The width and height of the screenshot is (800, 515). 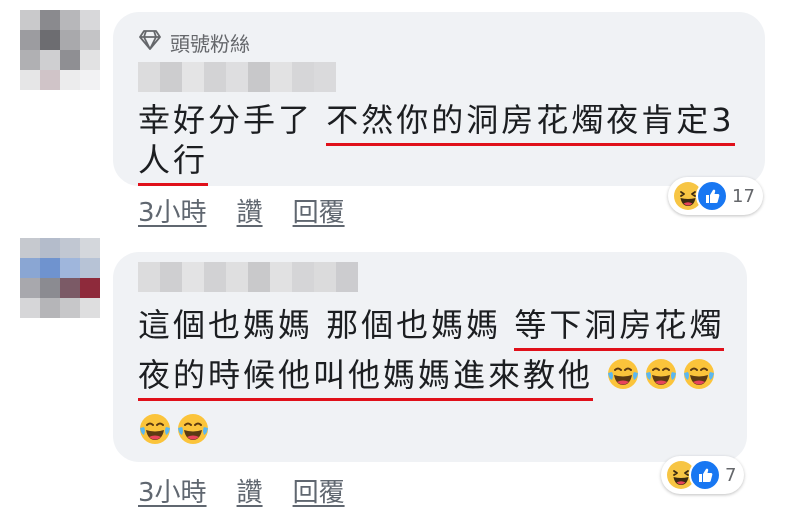 I want to click on underlined-text: 不然你的洞房花燭夜肯定3, so click(x=530, y=123).